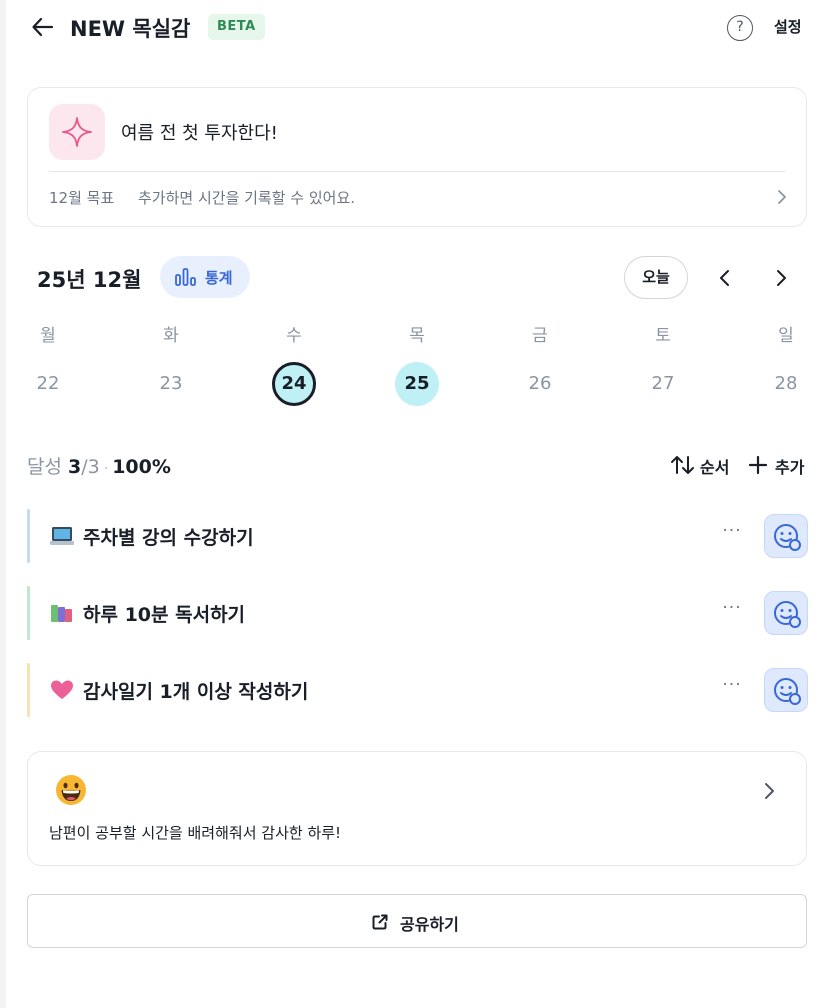 This screenshot has height=1008, width=827. What do you see at coordinates (195, 833) in the screenshot?
I see `diary-text: 남편이 공부할 시간을 배려해줘서 감사한 하루!` at bounding box center [195, 833].